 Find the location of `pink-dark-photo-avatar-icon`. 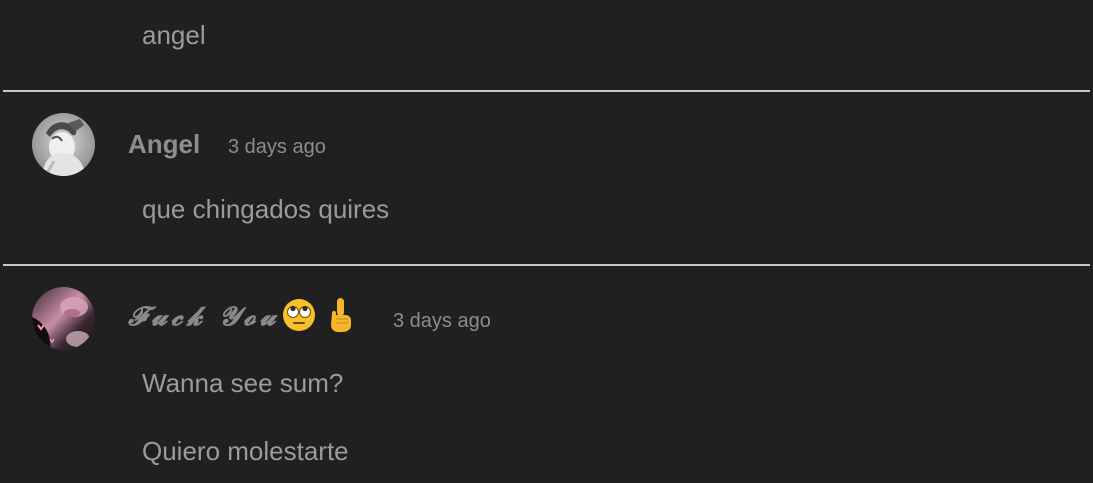

pink-dark-photo-avatar-icon is located at coordinates (63, 318).